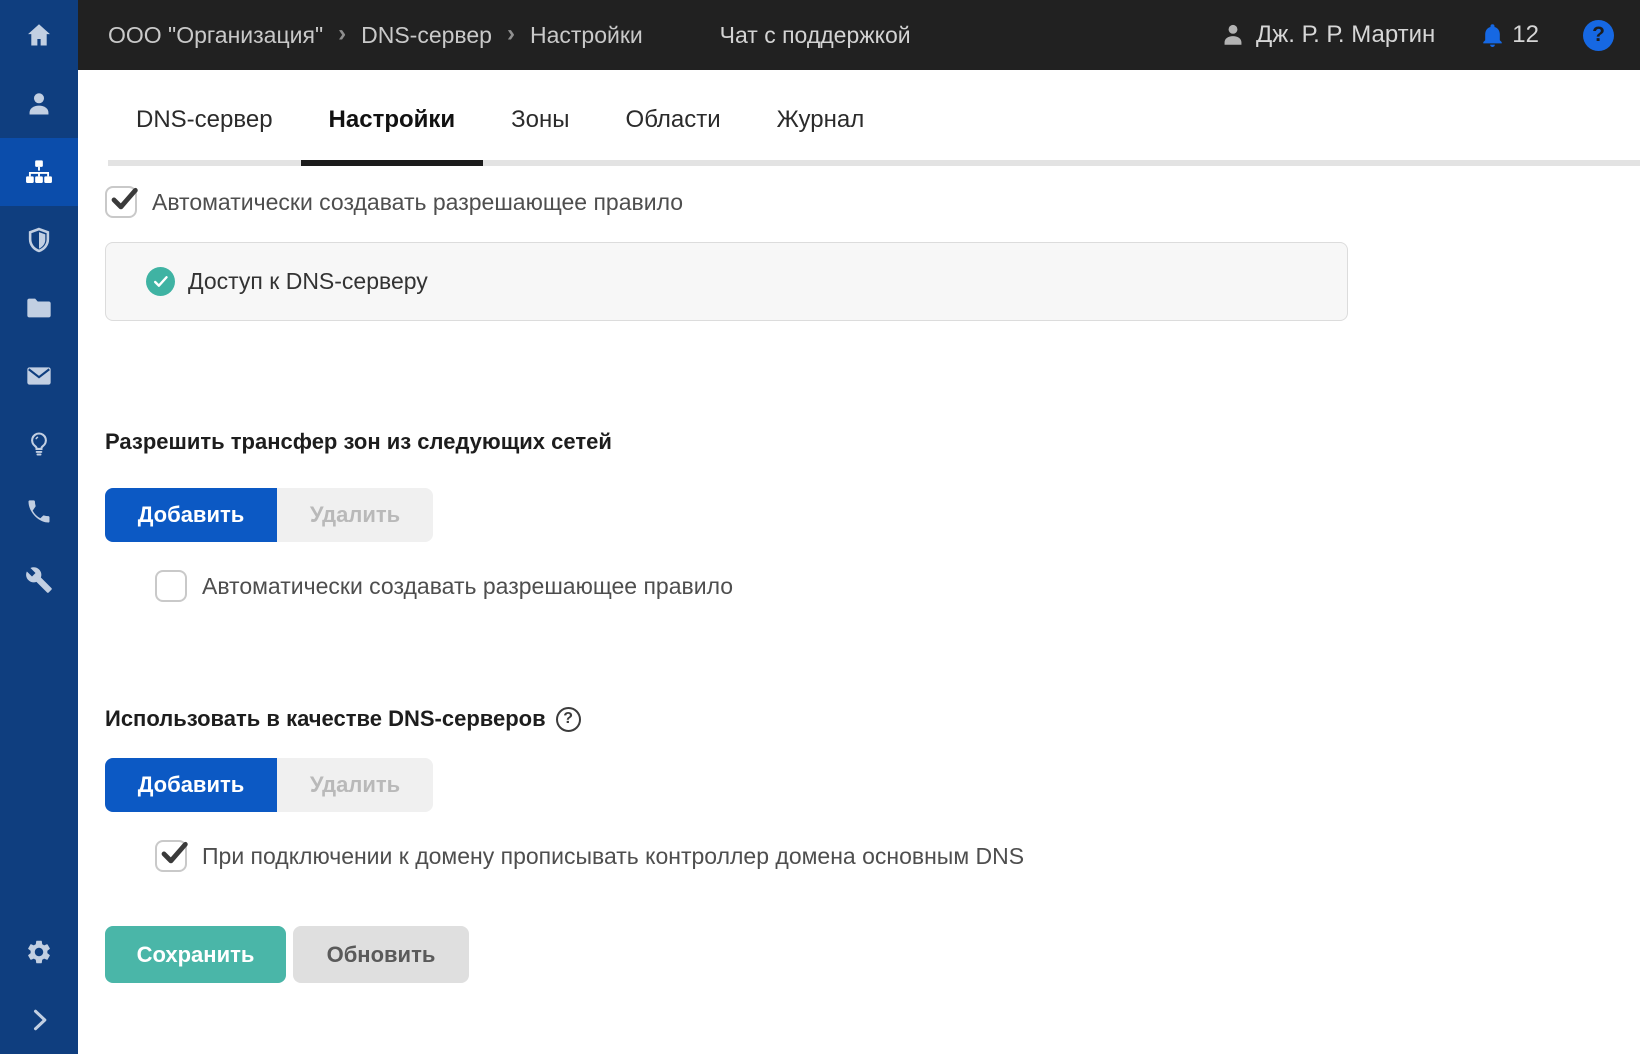  I want to click on dns-servers-add-button: Добавить, so click(191, 785).